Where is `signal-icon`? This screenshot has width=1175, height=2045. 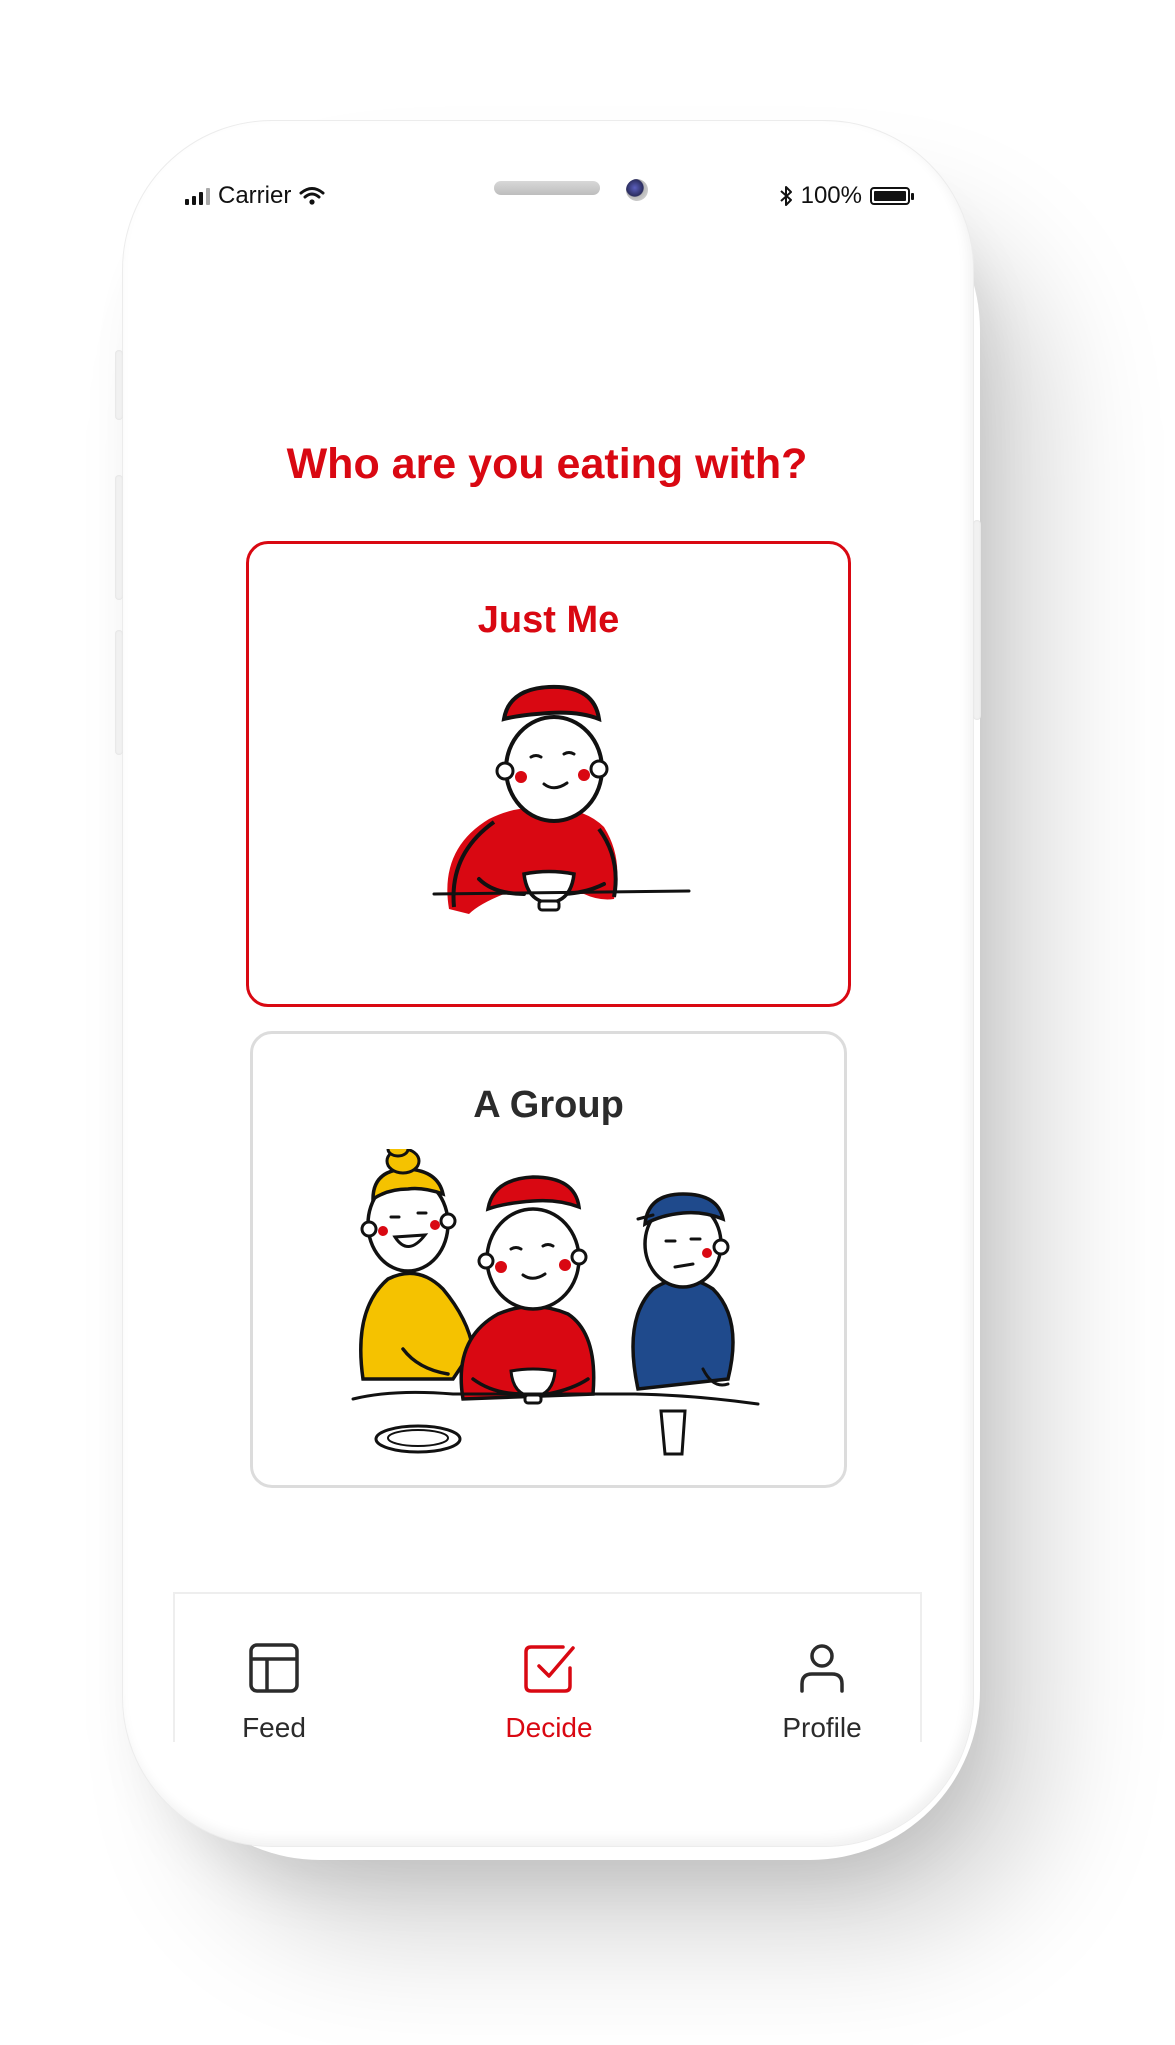 signal-icon is located at coordinates (197, 196).